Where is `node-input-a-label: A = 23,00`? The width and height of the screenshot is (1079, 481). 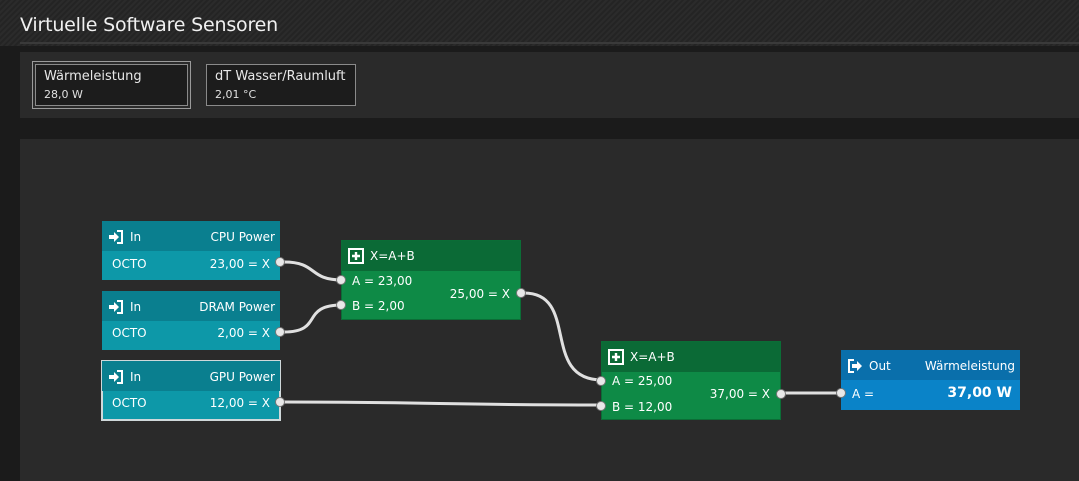
node-input-a-label: A = 23,00 is located at coordinates (382, 281).